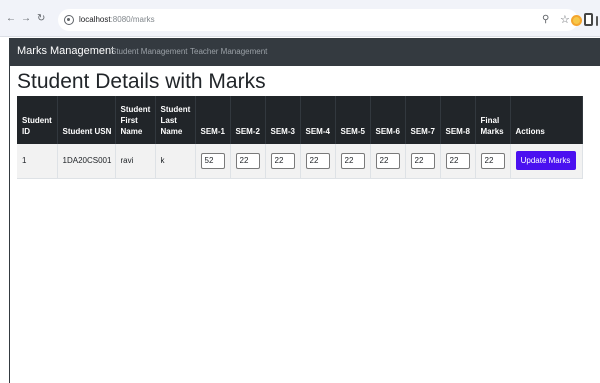 The height and width of the screenshot is (383, 600). I want to click on sem-7-input, so click(422, 160).